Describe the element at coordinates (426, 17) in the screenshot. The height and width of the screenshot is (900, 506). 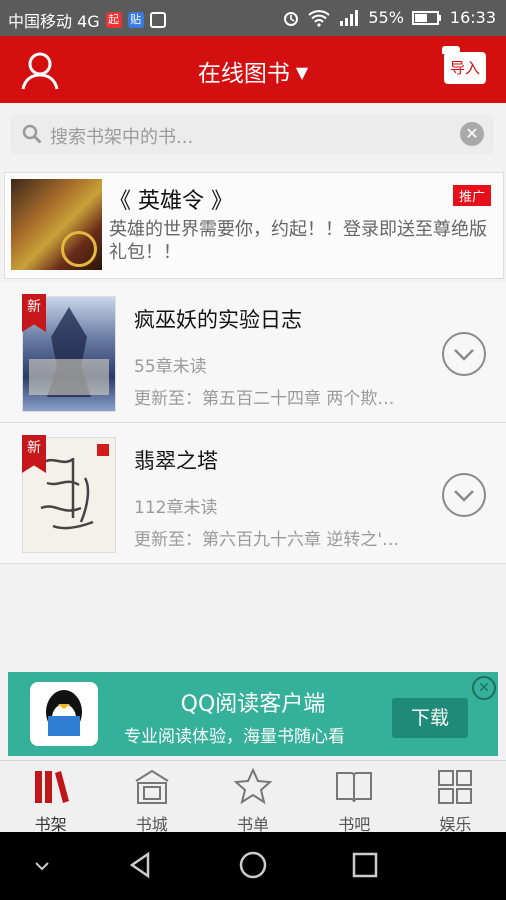
I see `battery-icon` at that location.